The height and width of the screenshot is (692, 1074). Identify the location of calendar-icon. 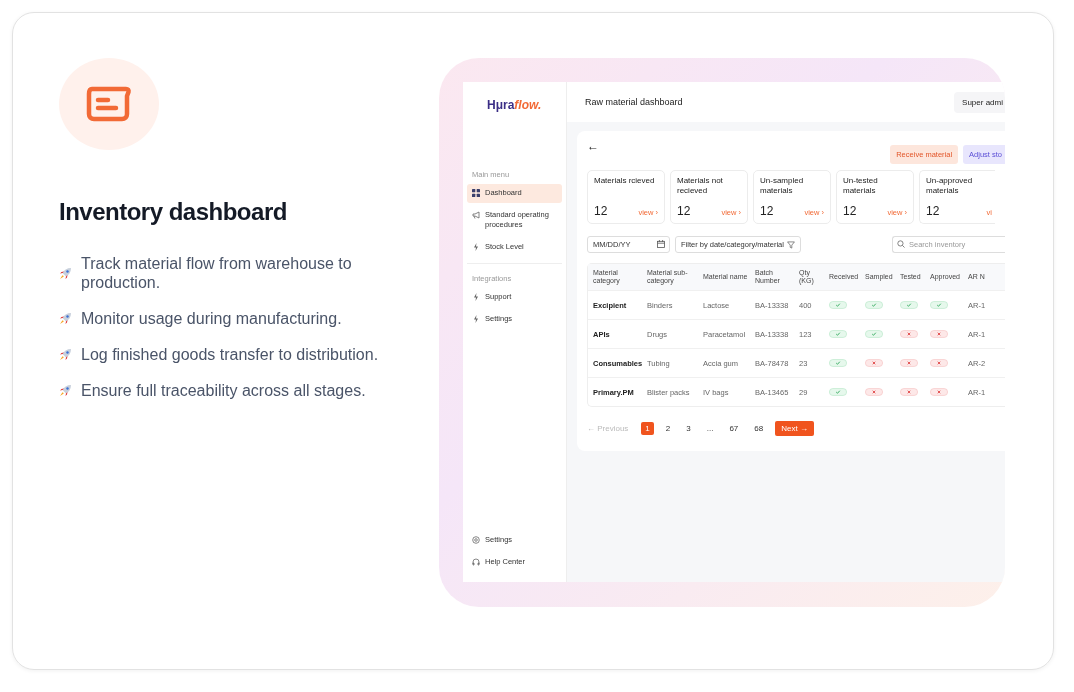
(661, 244).